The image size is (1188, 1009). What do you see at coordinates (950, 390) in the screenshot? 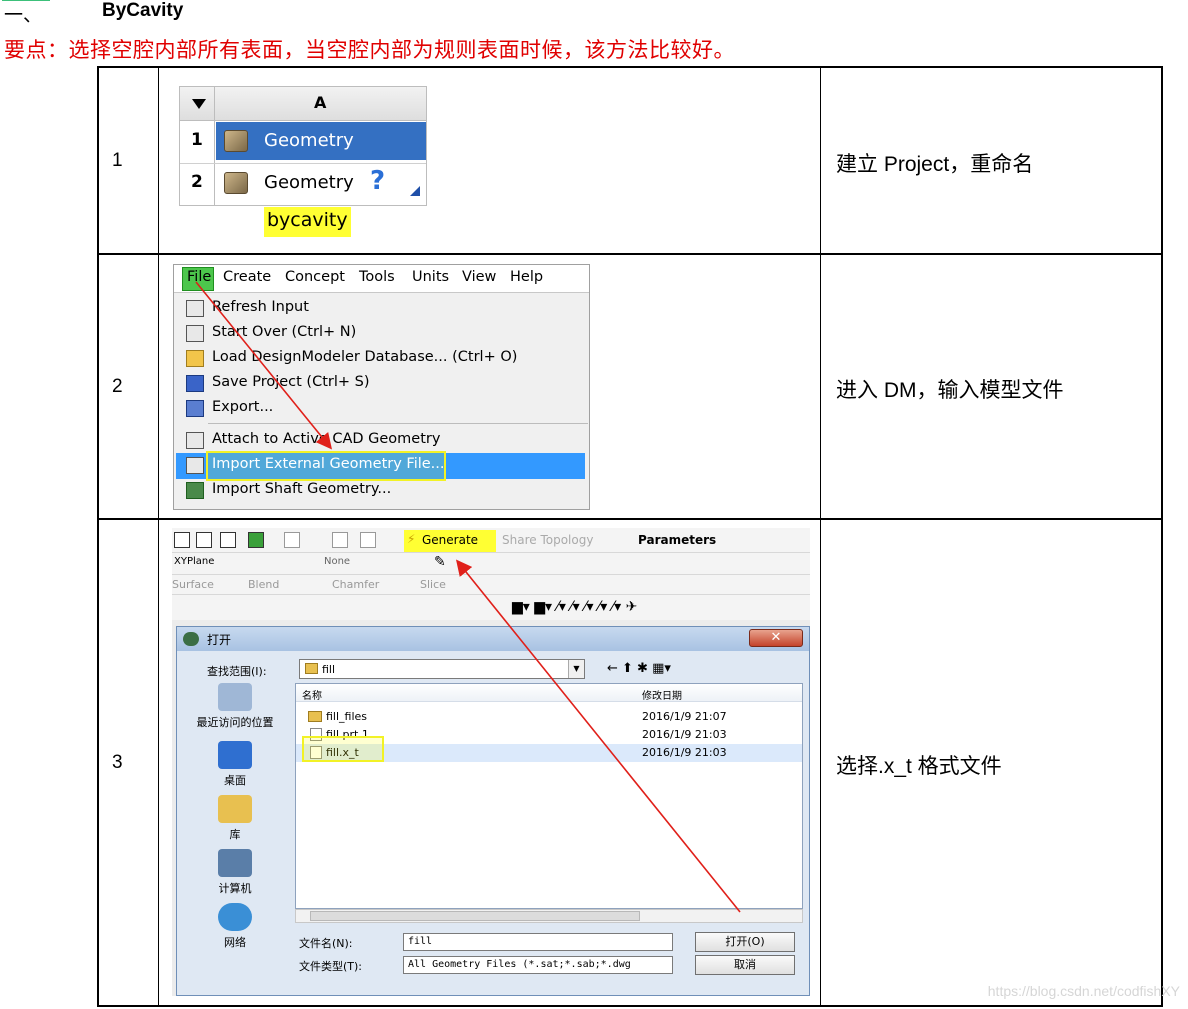
I see `step-description: 进入 DM，输入模型文件` at bounding box center [950, 390].